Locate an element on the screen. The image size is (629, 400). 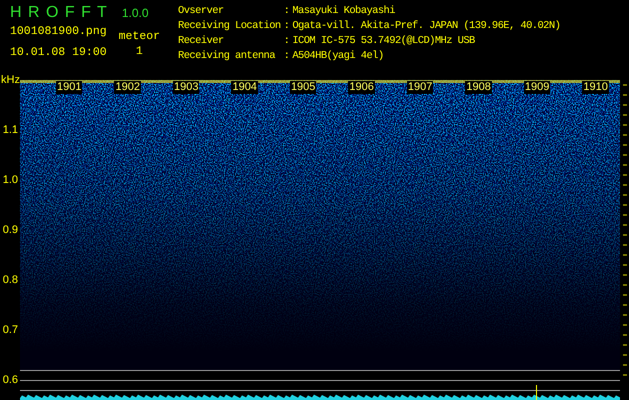
info-value: A504HB(yagi 4el) is located at coordinates (338, 56).